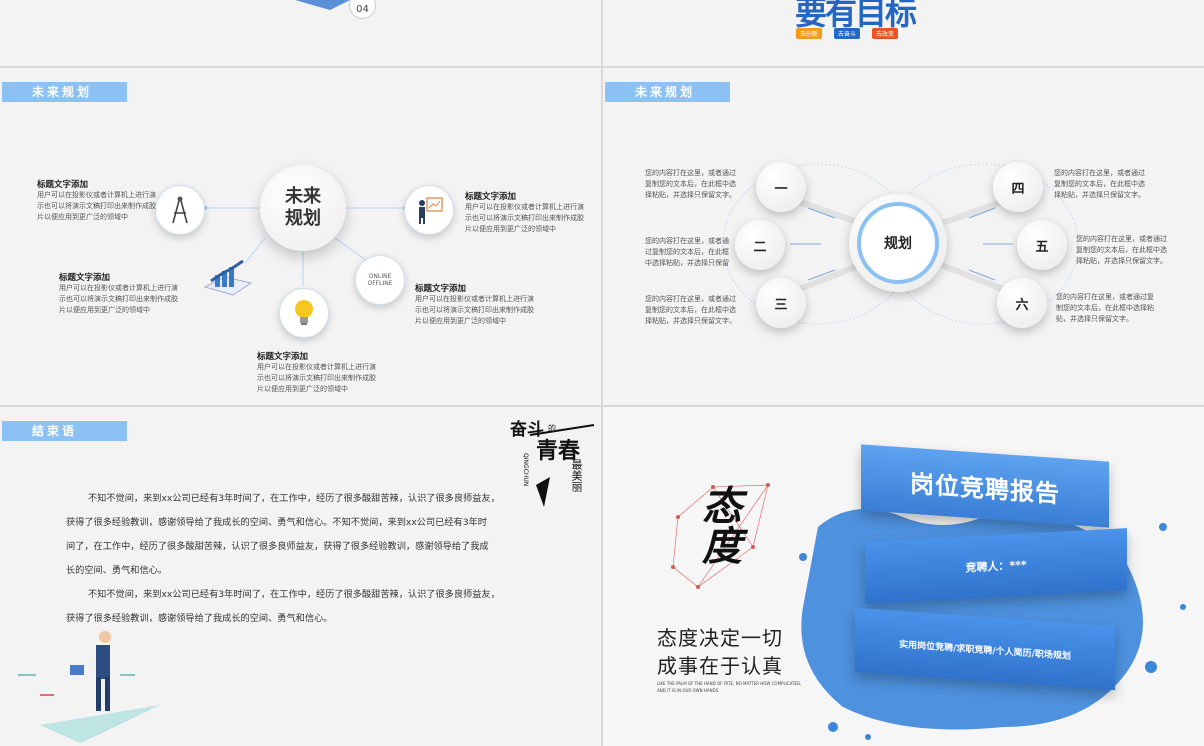 Image resolution: width=1204 pixels, height=746 pixels. I want to click on lightbulb-icon, so click(304, 312).